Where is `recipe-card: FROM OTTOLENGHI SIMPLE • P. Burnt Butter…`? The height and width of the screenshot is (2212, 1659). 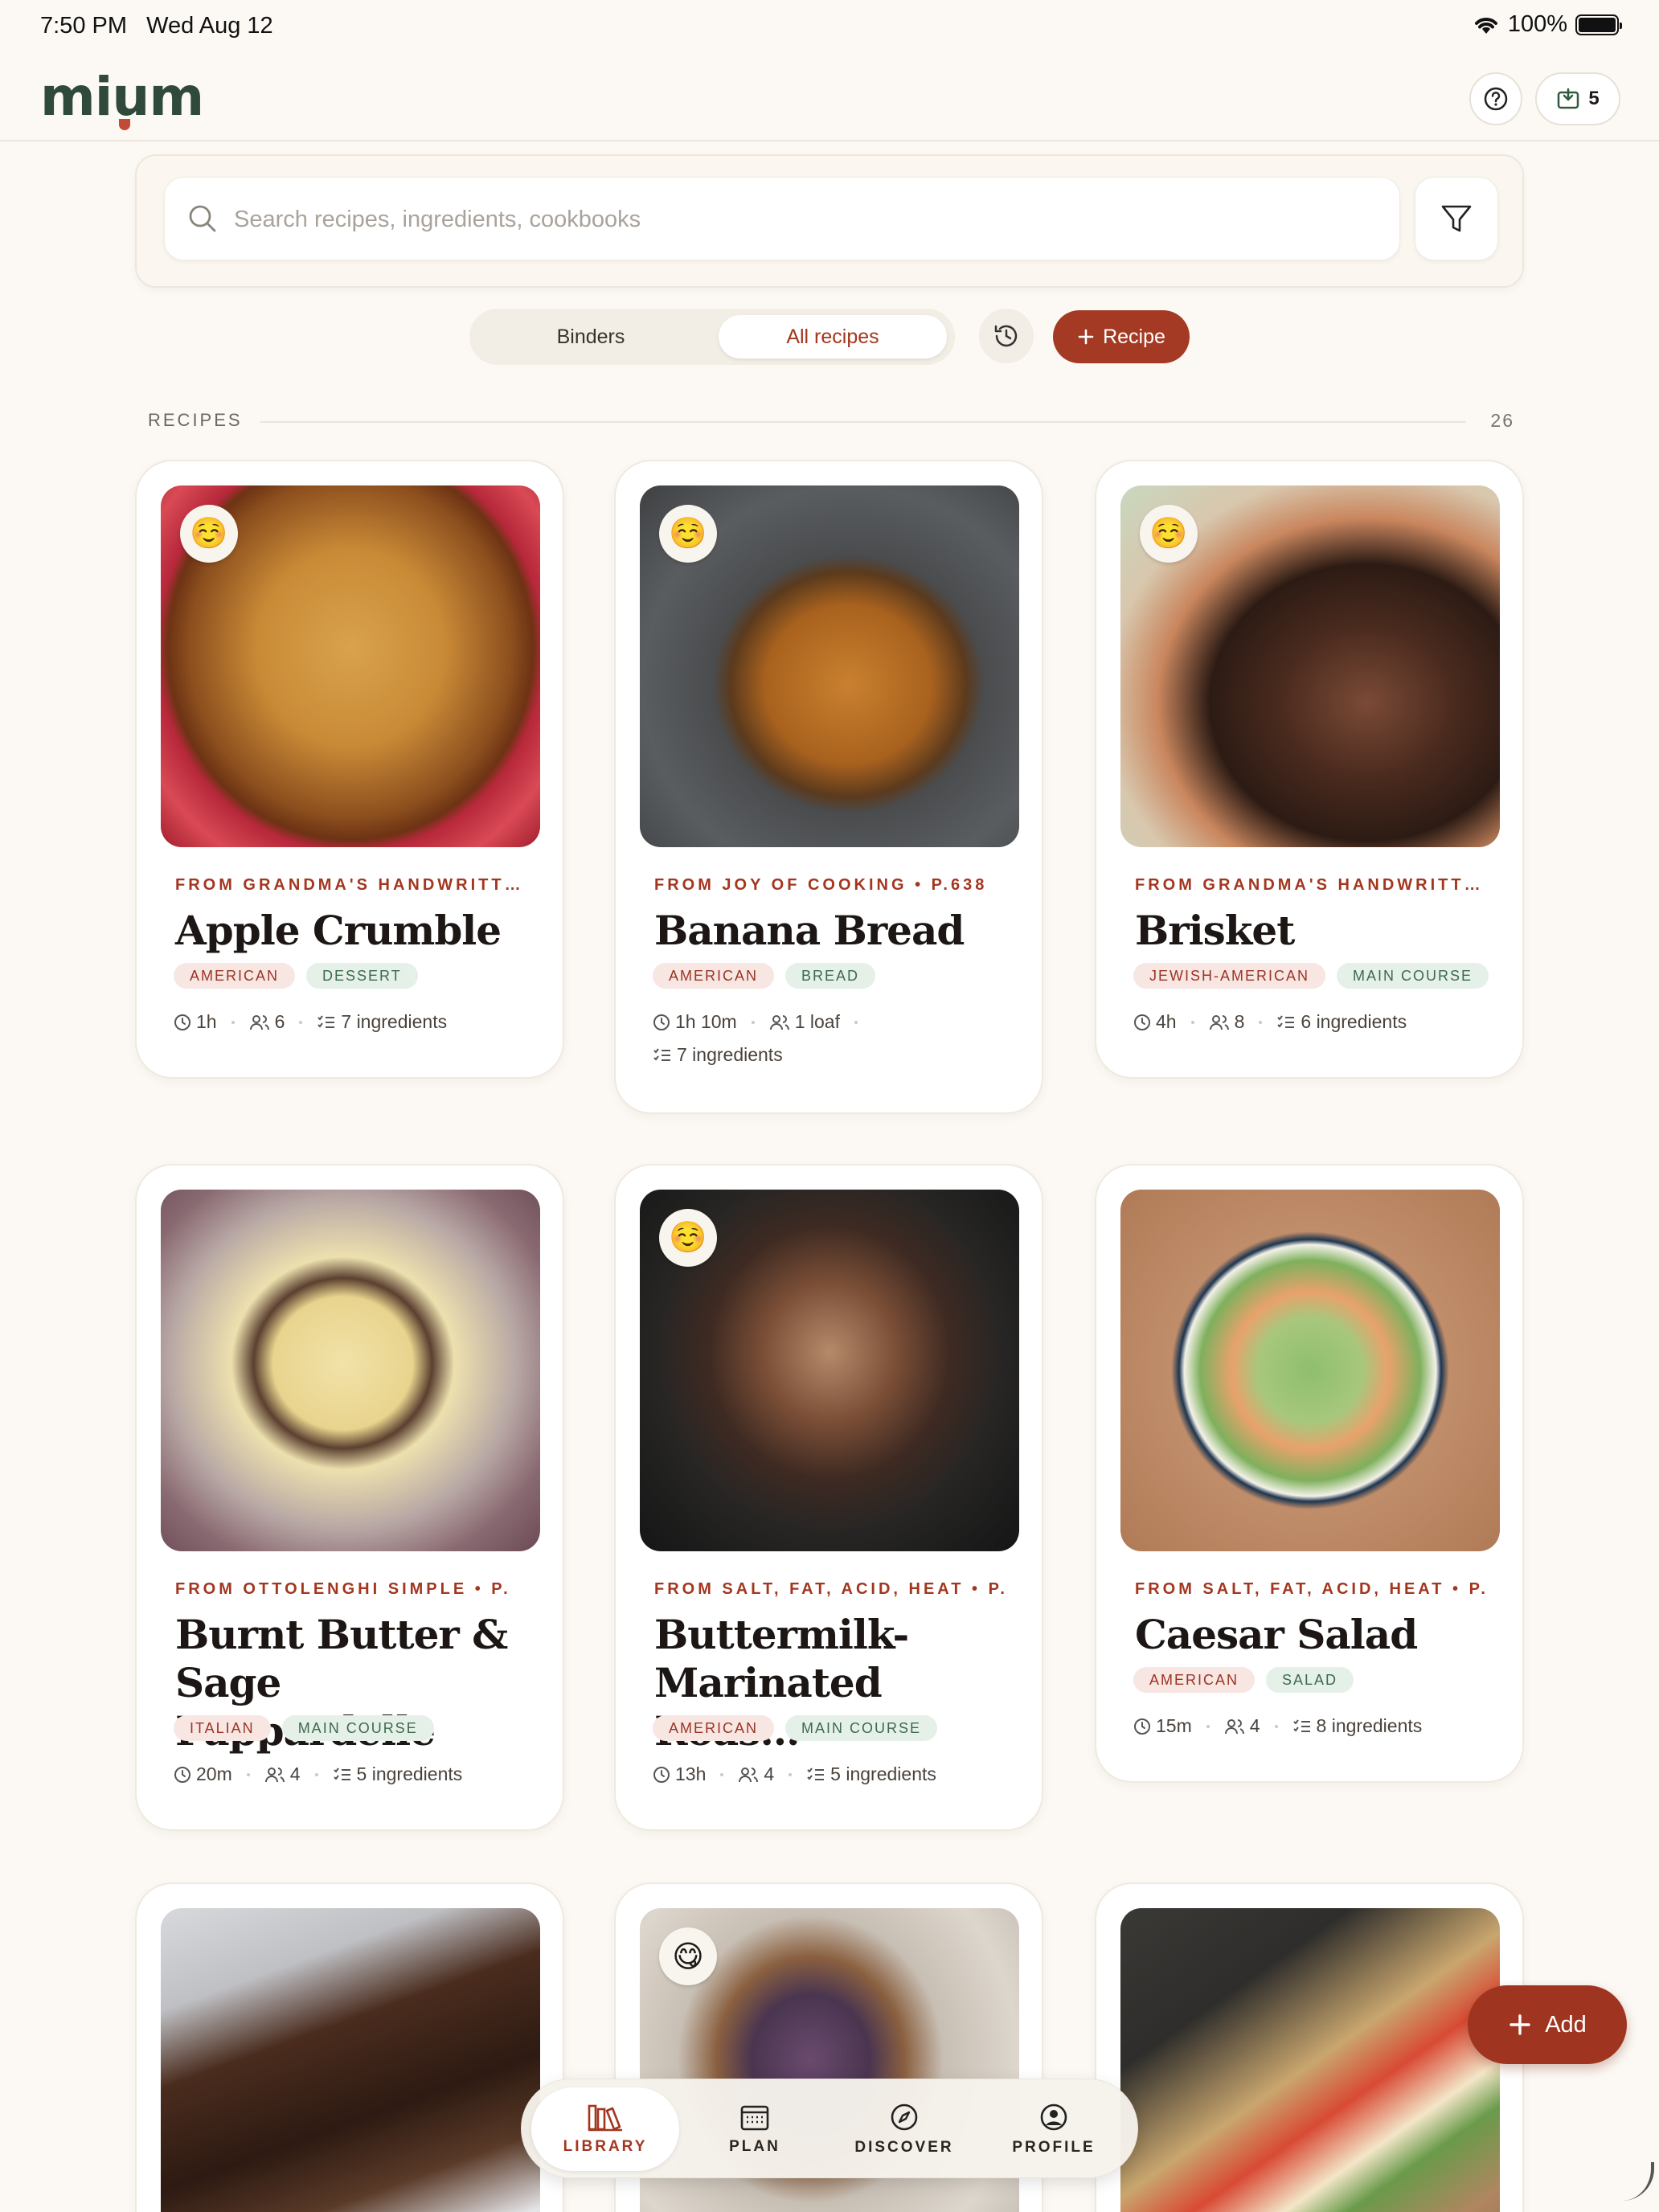
recipe-card: FROM OTTOLENGHI SIMPLE • P. Burnt Butter… is located at coordinates (349, 1497).